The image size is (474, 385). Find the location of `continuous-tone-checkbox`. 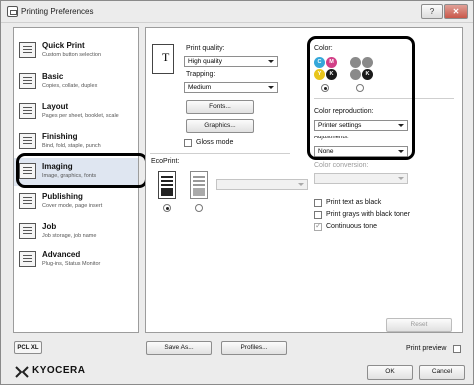

continuous-tone-checkbox is located at coordinates (318, 226).